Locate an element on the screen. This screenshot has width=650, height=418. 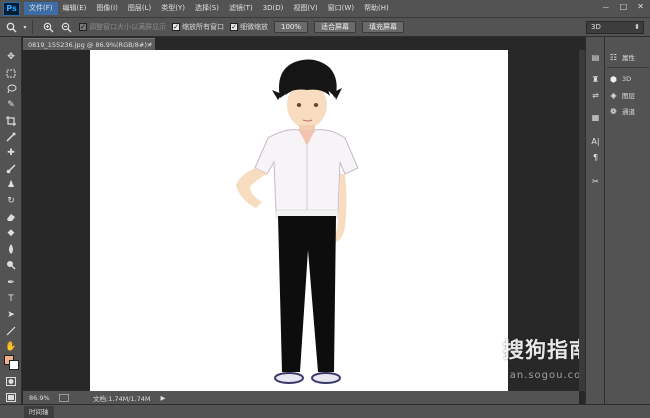
dodge-tool-icon is located at coordinates (11, 265).